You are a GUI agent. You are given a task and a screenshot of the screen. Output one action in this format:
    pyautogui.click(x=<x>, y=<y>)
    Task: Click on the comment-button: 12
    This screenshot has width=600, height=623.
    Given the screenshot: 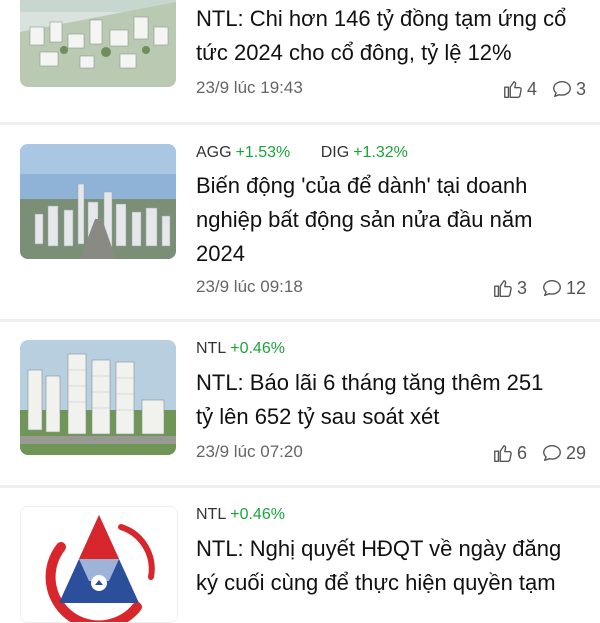 What is the action you would take?
    pyautogui.click(x=563, y=288)
    